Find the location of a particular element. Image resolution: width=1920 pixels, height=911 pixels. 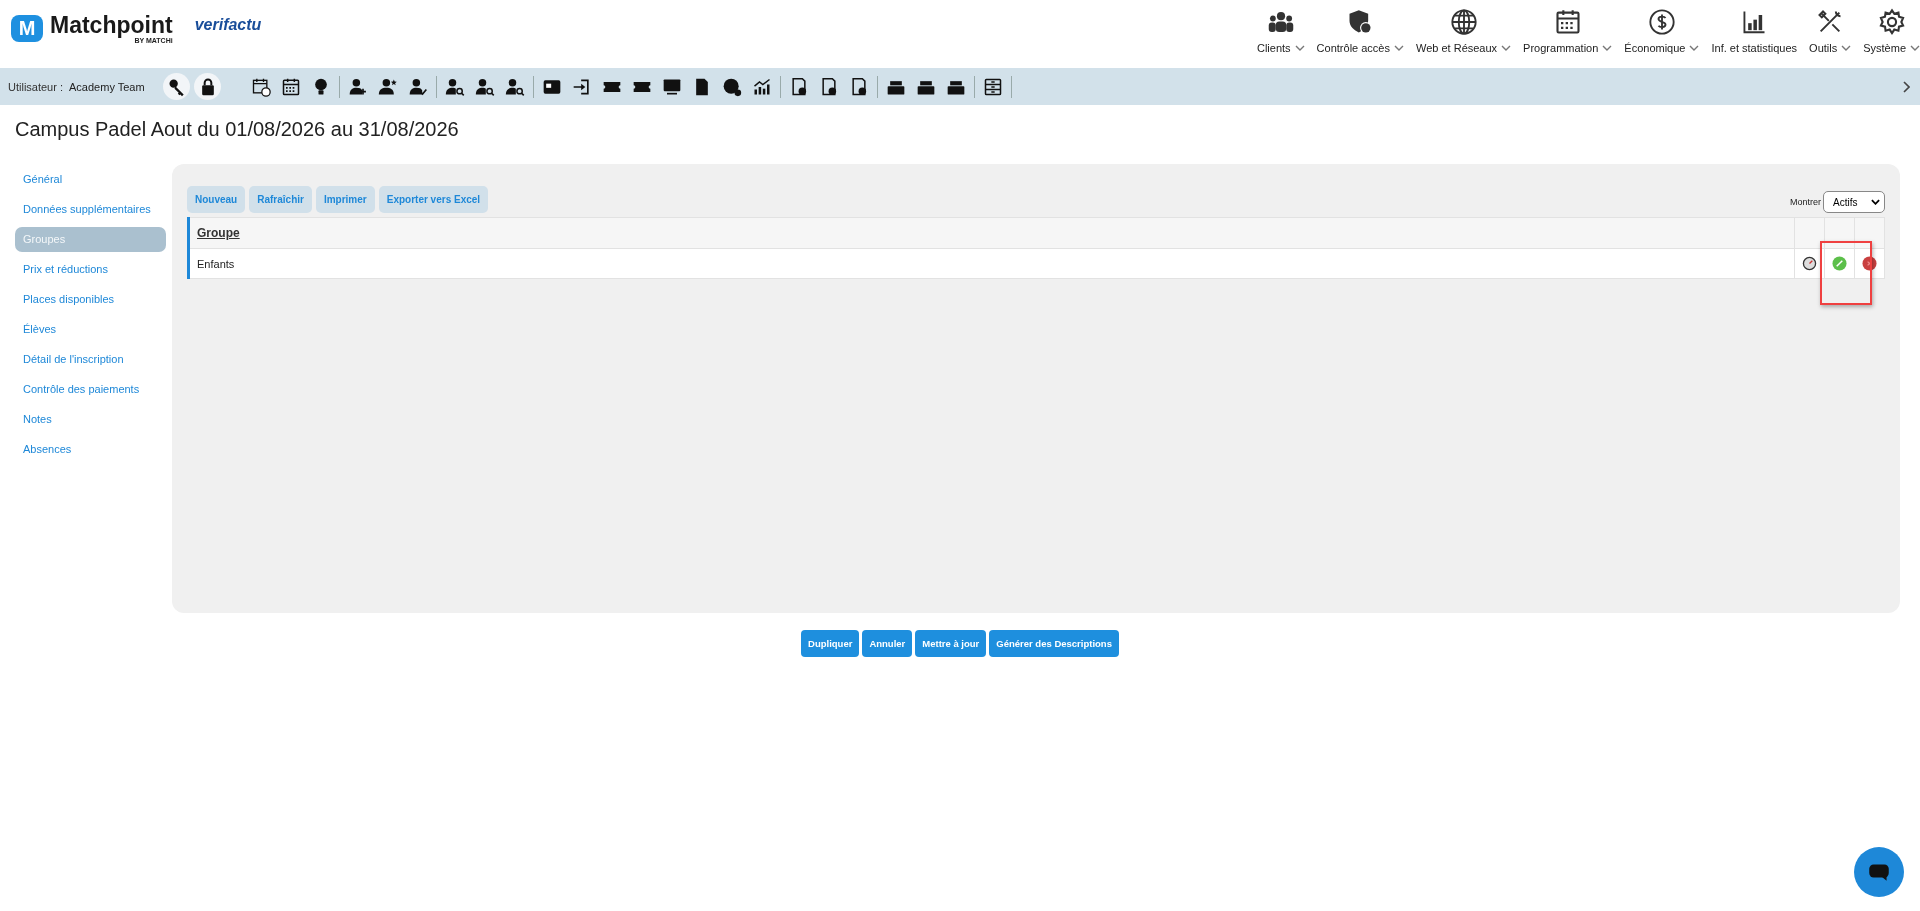

user-plus-icon is located at coordinates (357, 86).